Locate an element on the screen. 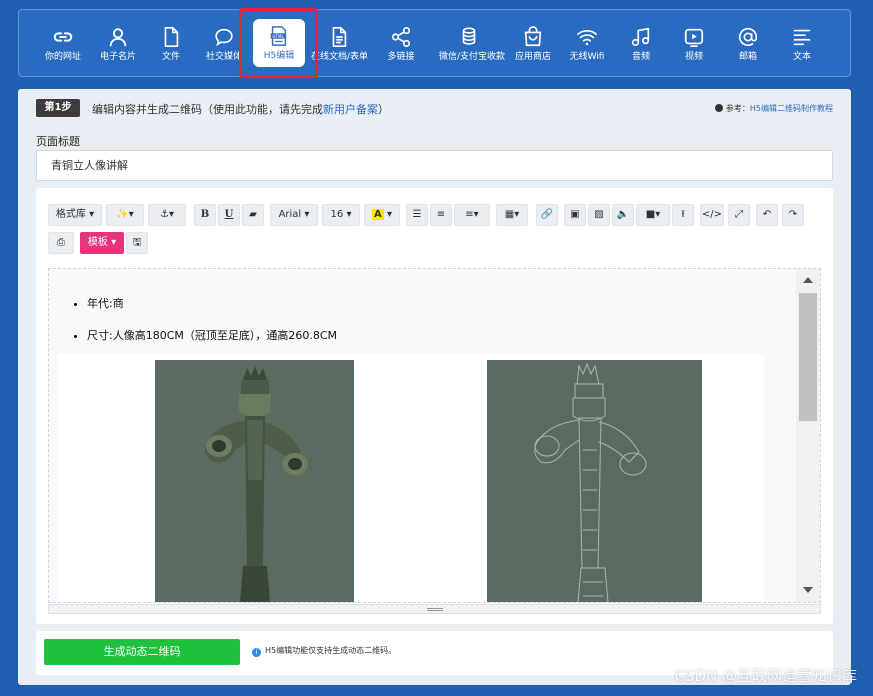 The height and width of the screenshot is (696, 873). style-library-dropdown: 格式库 ▾ is located at coordinates (75, 215).